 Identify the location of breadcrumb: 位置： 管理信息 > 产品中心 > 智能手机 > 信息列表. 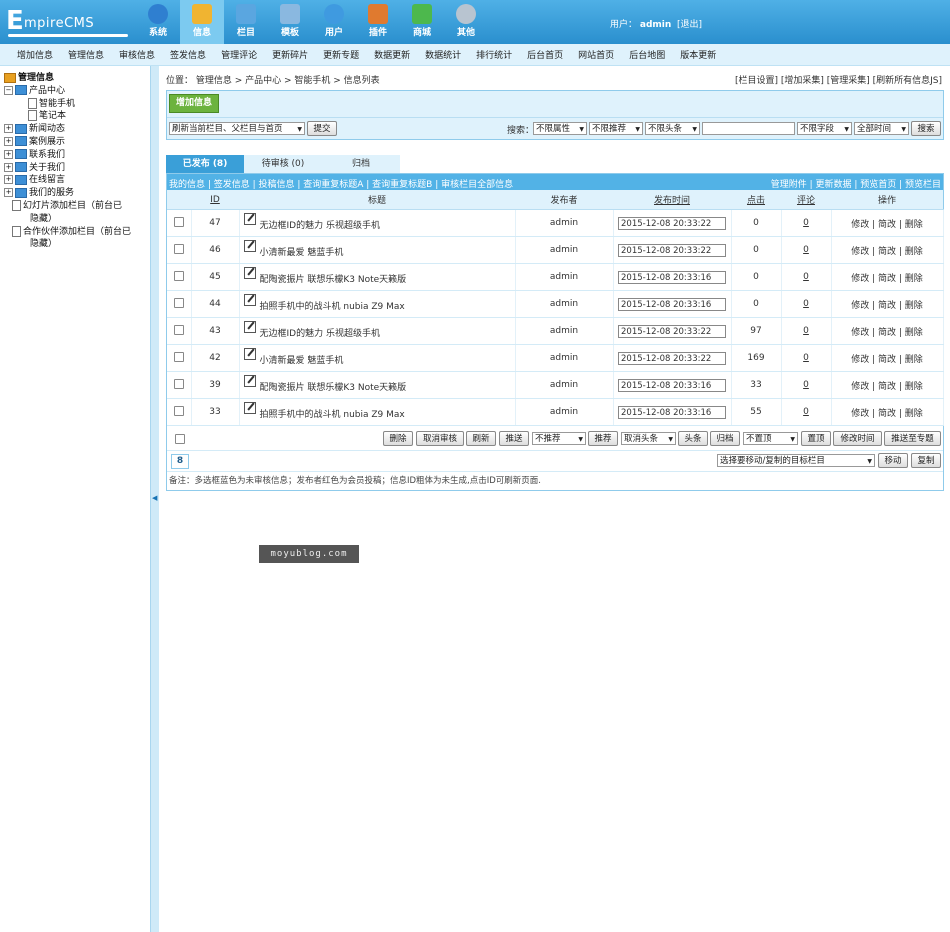
(273, 79).